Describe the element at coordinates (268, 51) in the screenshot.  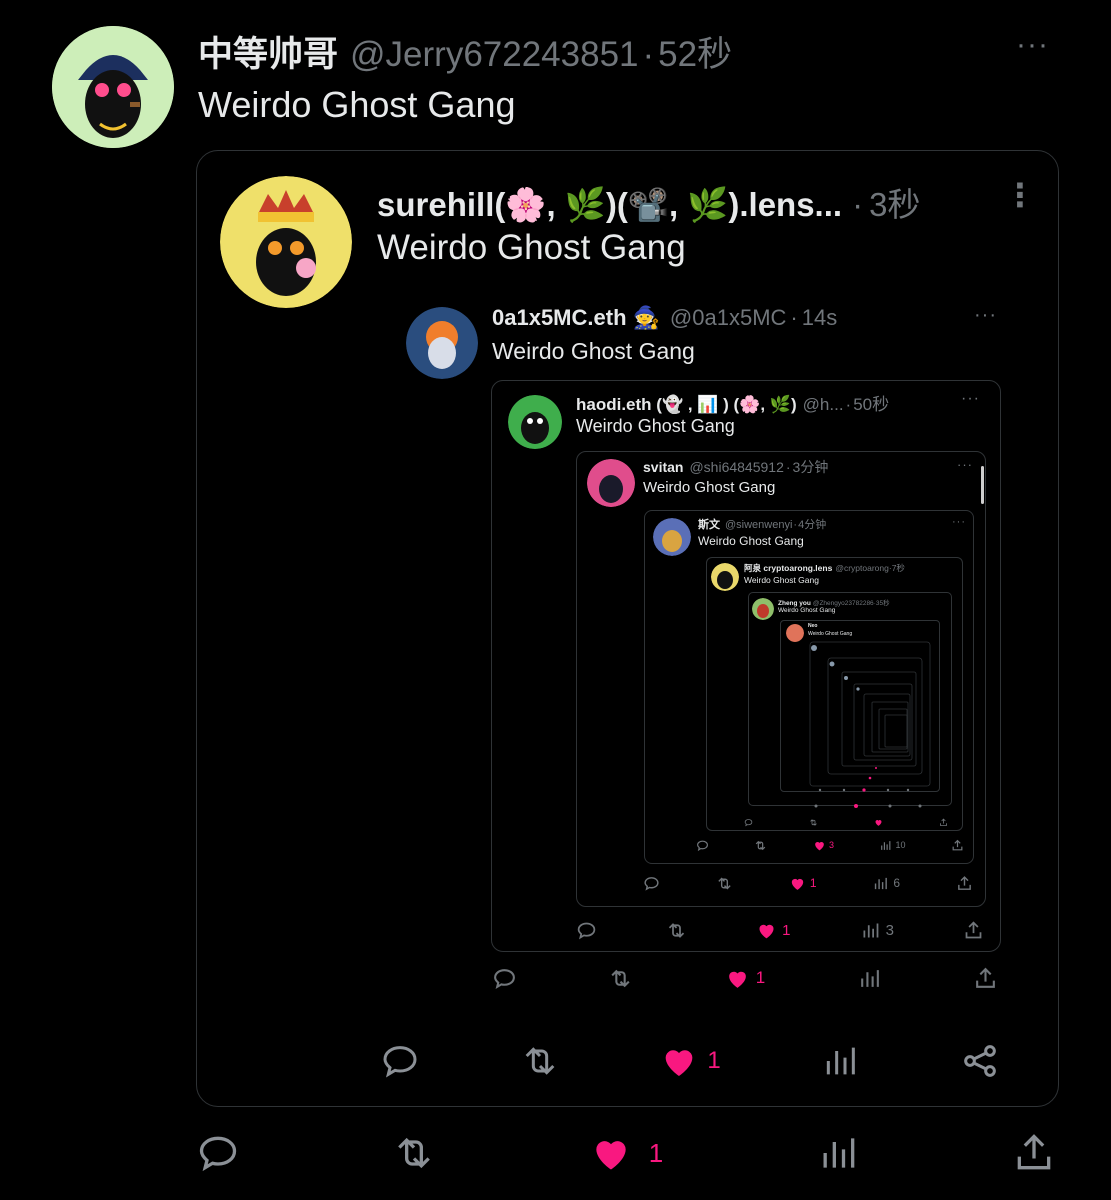
I see `display-name: 中等帅哥` at that location.